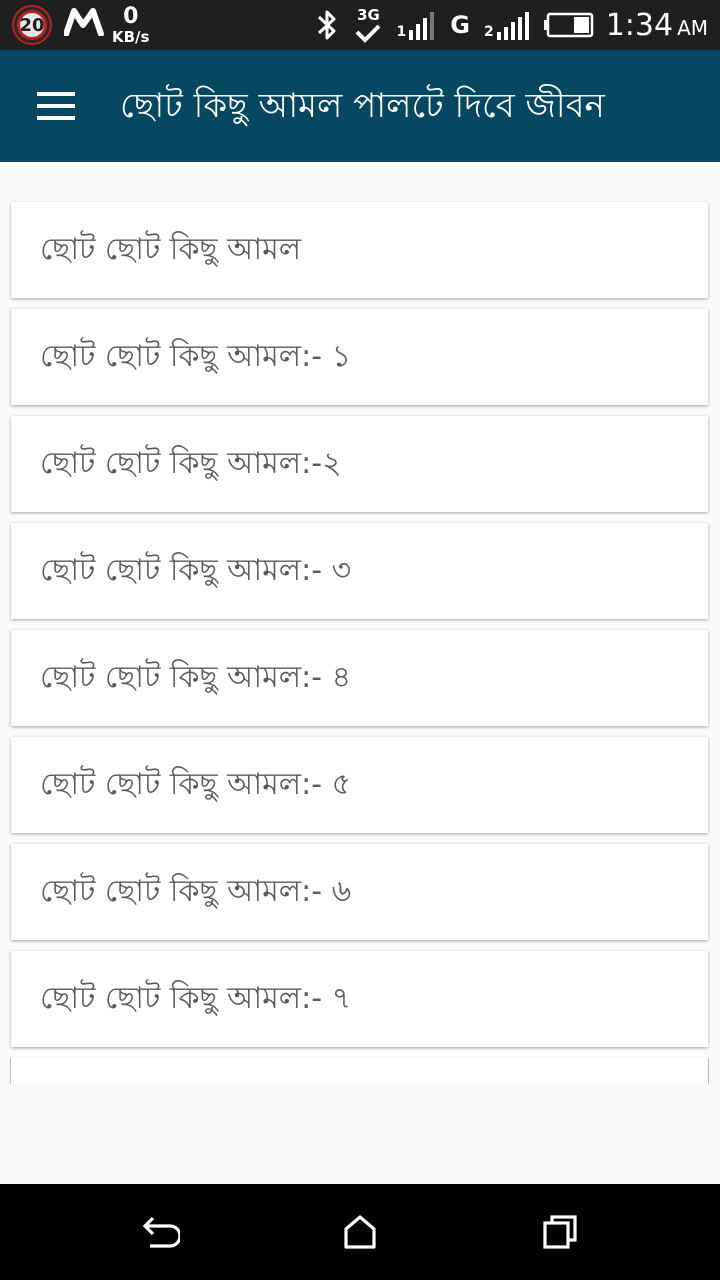  I want to click on signal-sim2-icon: 2, so click(507, 25).